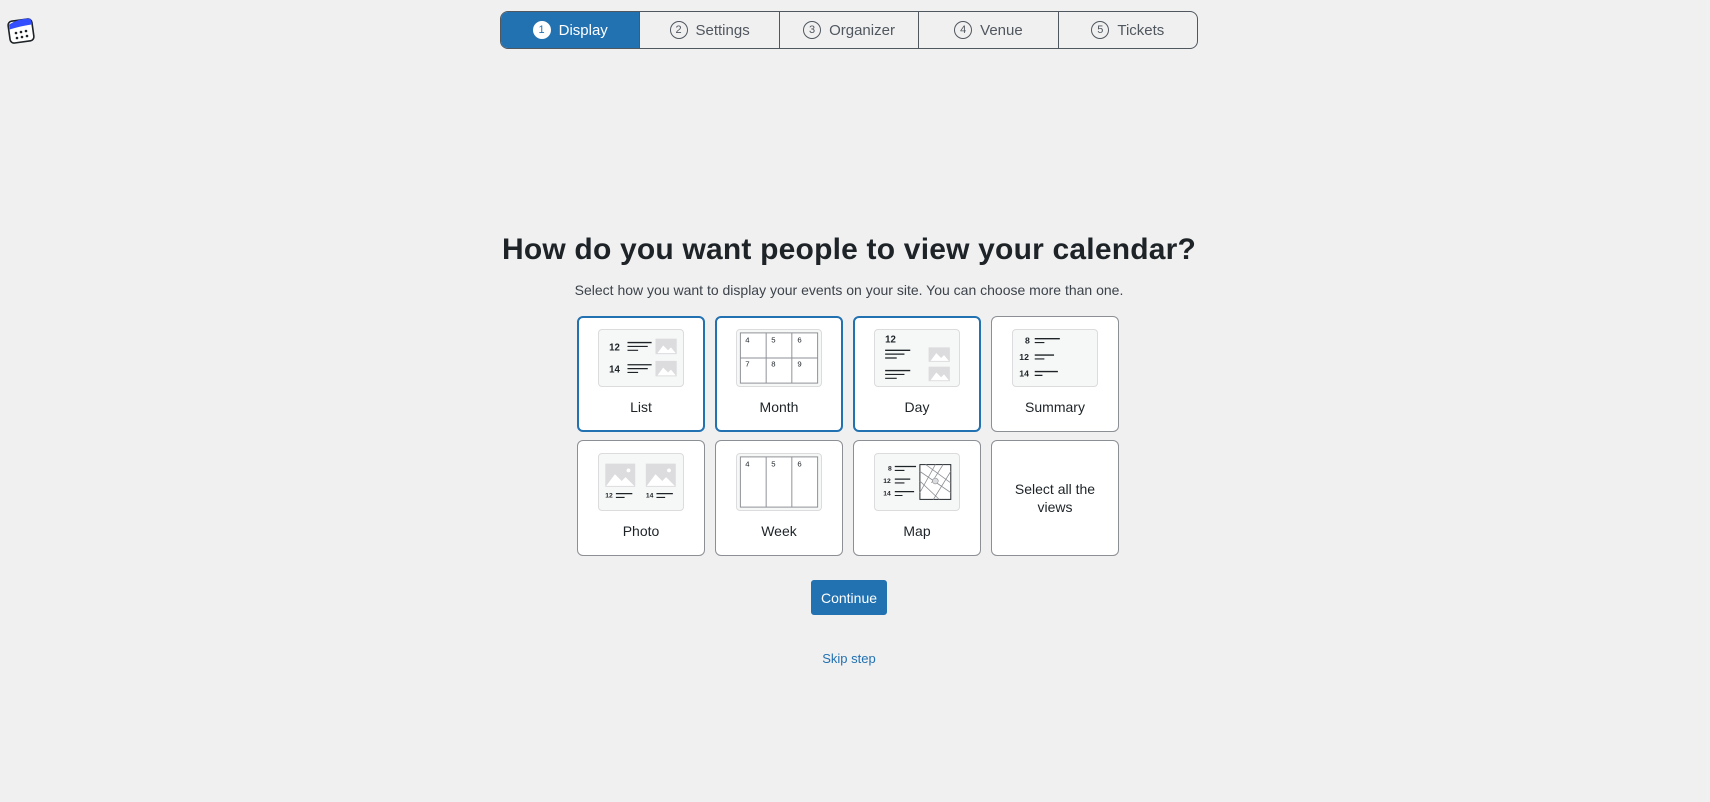 The width and height of the screenshot is (1710, 802). I want to click on view-option-month: 4 5 6 7 8 9 Month, so click(779, 374).